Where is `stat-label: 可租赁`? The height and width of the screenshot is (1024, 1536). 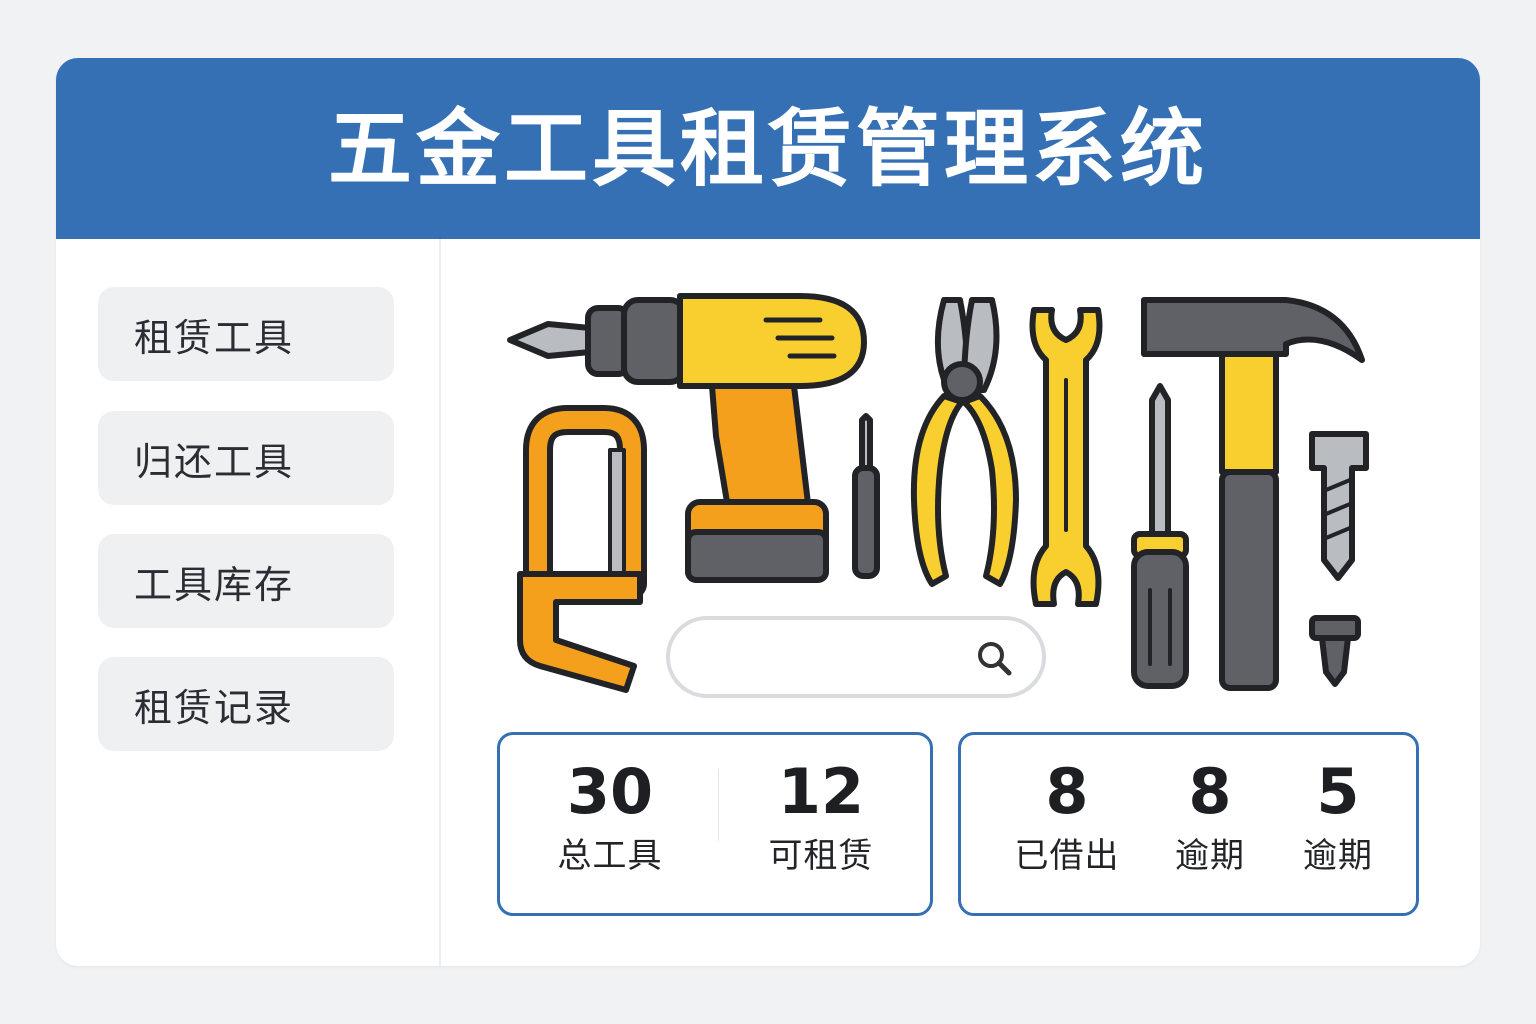
stat-label: 可租赁 is located at coordinates (821, 856).